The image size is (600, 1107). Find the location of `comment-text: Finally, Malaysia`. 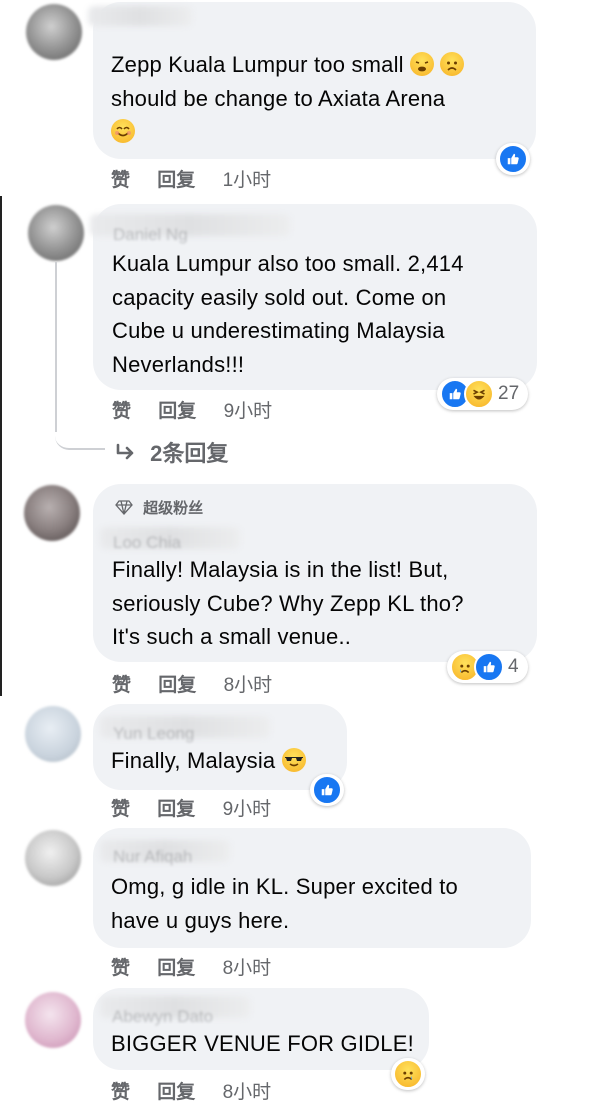

comment-text: Finally, Malaysia is located at coordinates (231, 761).